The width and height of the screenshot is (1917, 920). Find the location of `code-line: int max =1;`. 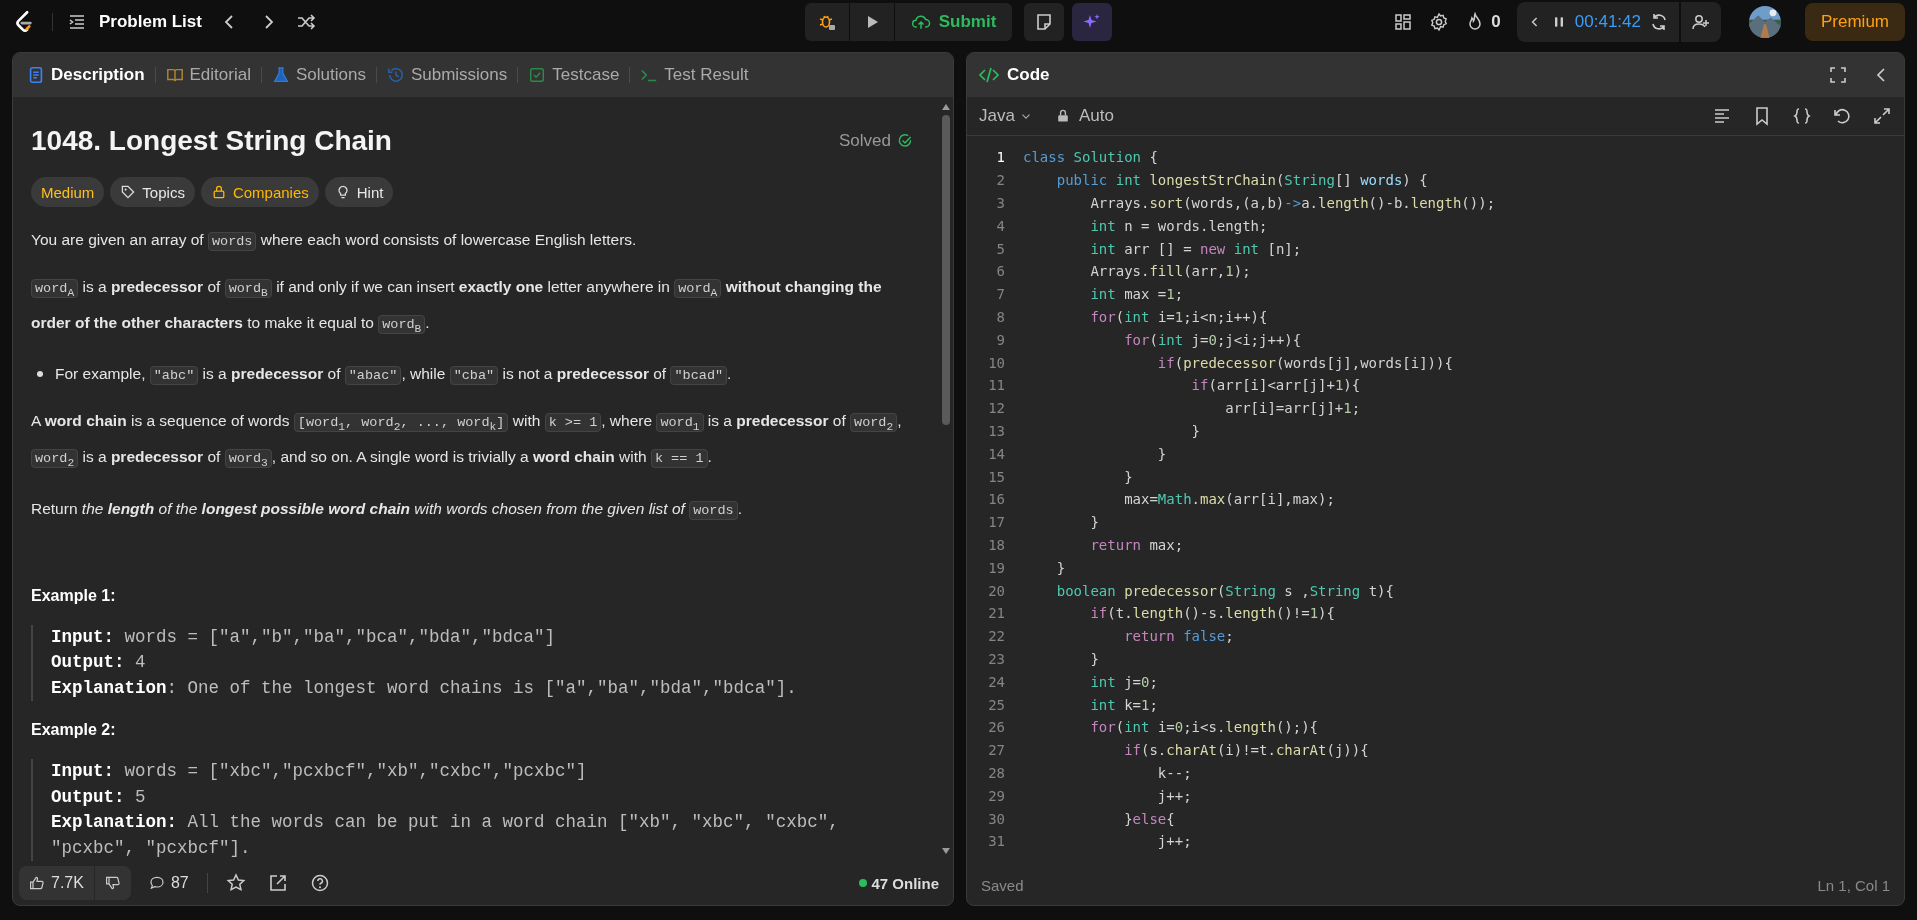

code-line: int max =1; is located at coordinates (1136, 294).